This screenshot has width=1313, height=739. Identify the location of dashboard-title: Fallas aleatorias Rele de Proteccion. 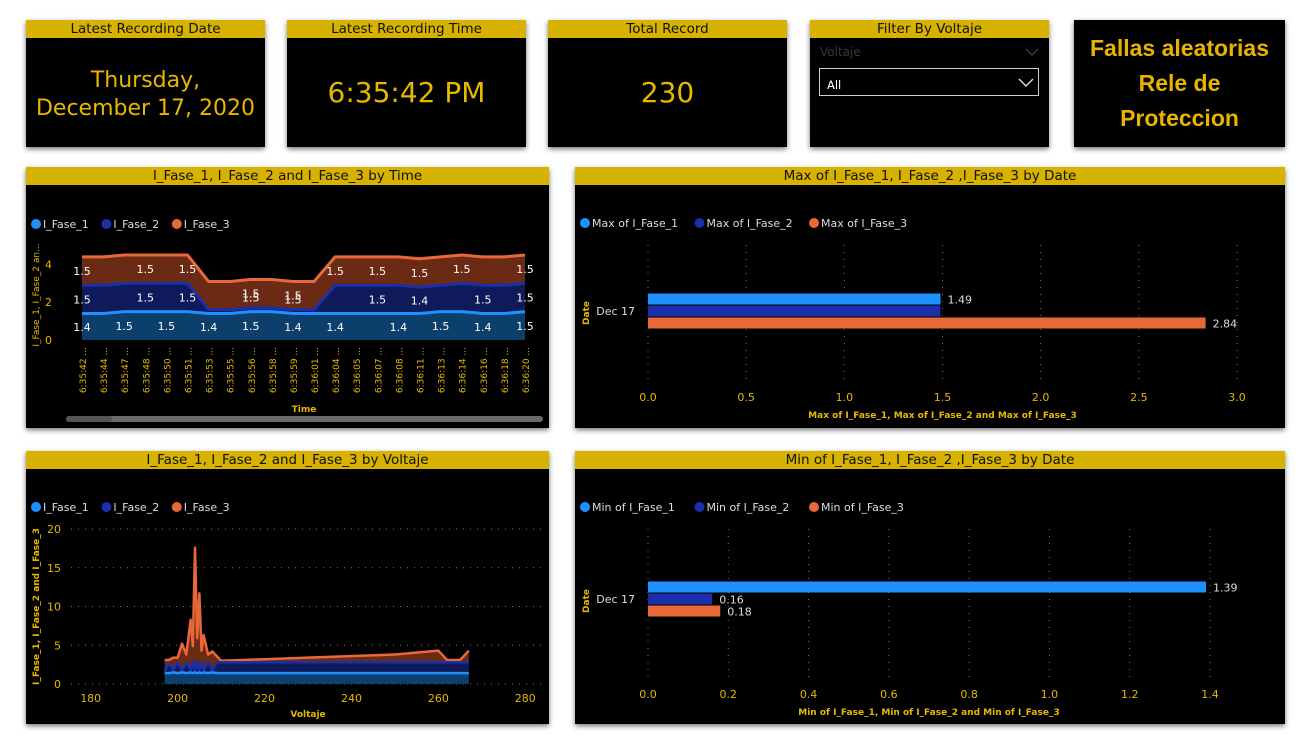
(1179, 83).